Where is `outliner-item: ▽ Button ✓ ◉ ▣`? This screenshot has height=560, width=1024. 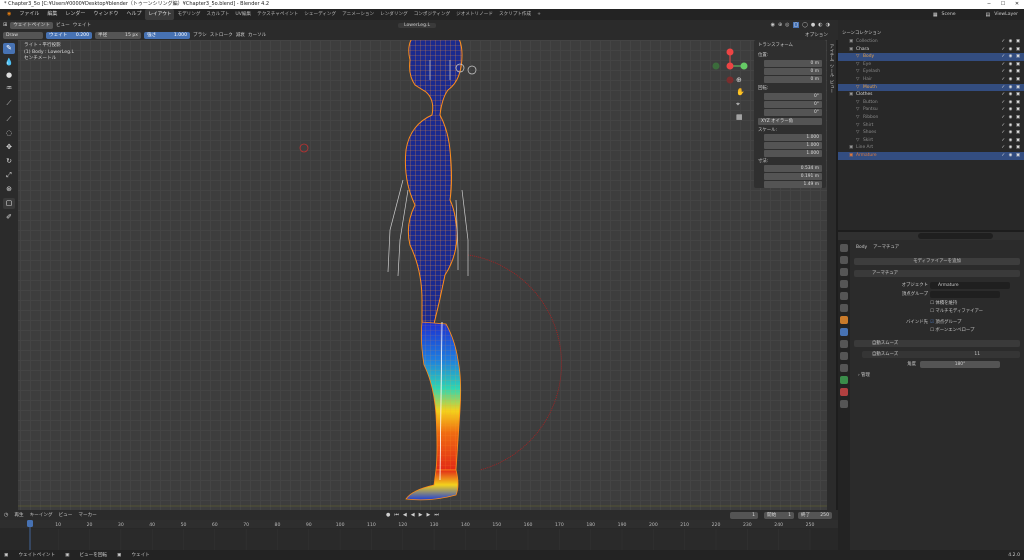 outliner-item: ▽ Button ✓ ◉ ▣ is located at coordinates (931, 103).